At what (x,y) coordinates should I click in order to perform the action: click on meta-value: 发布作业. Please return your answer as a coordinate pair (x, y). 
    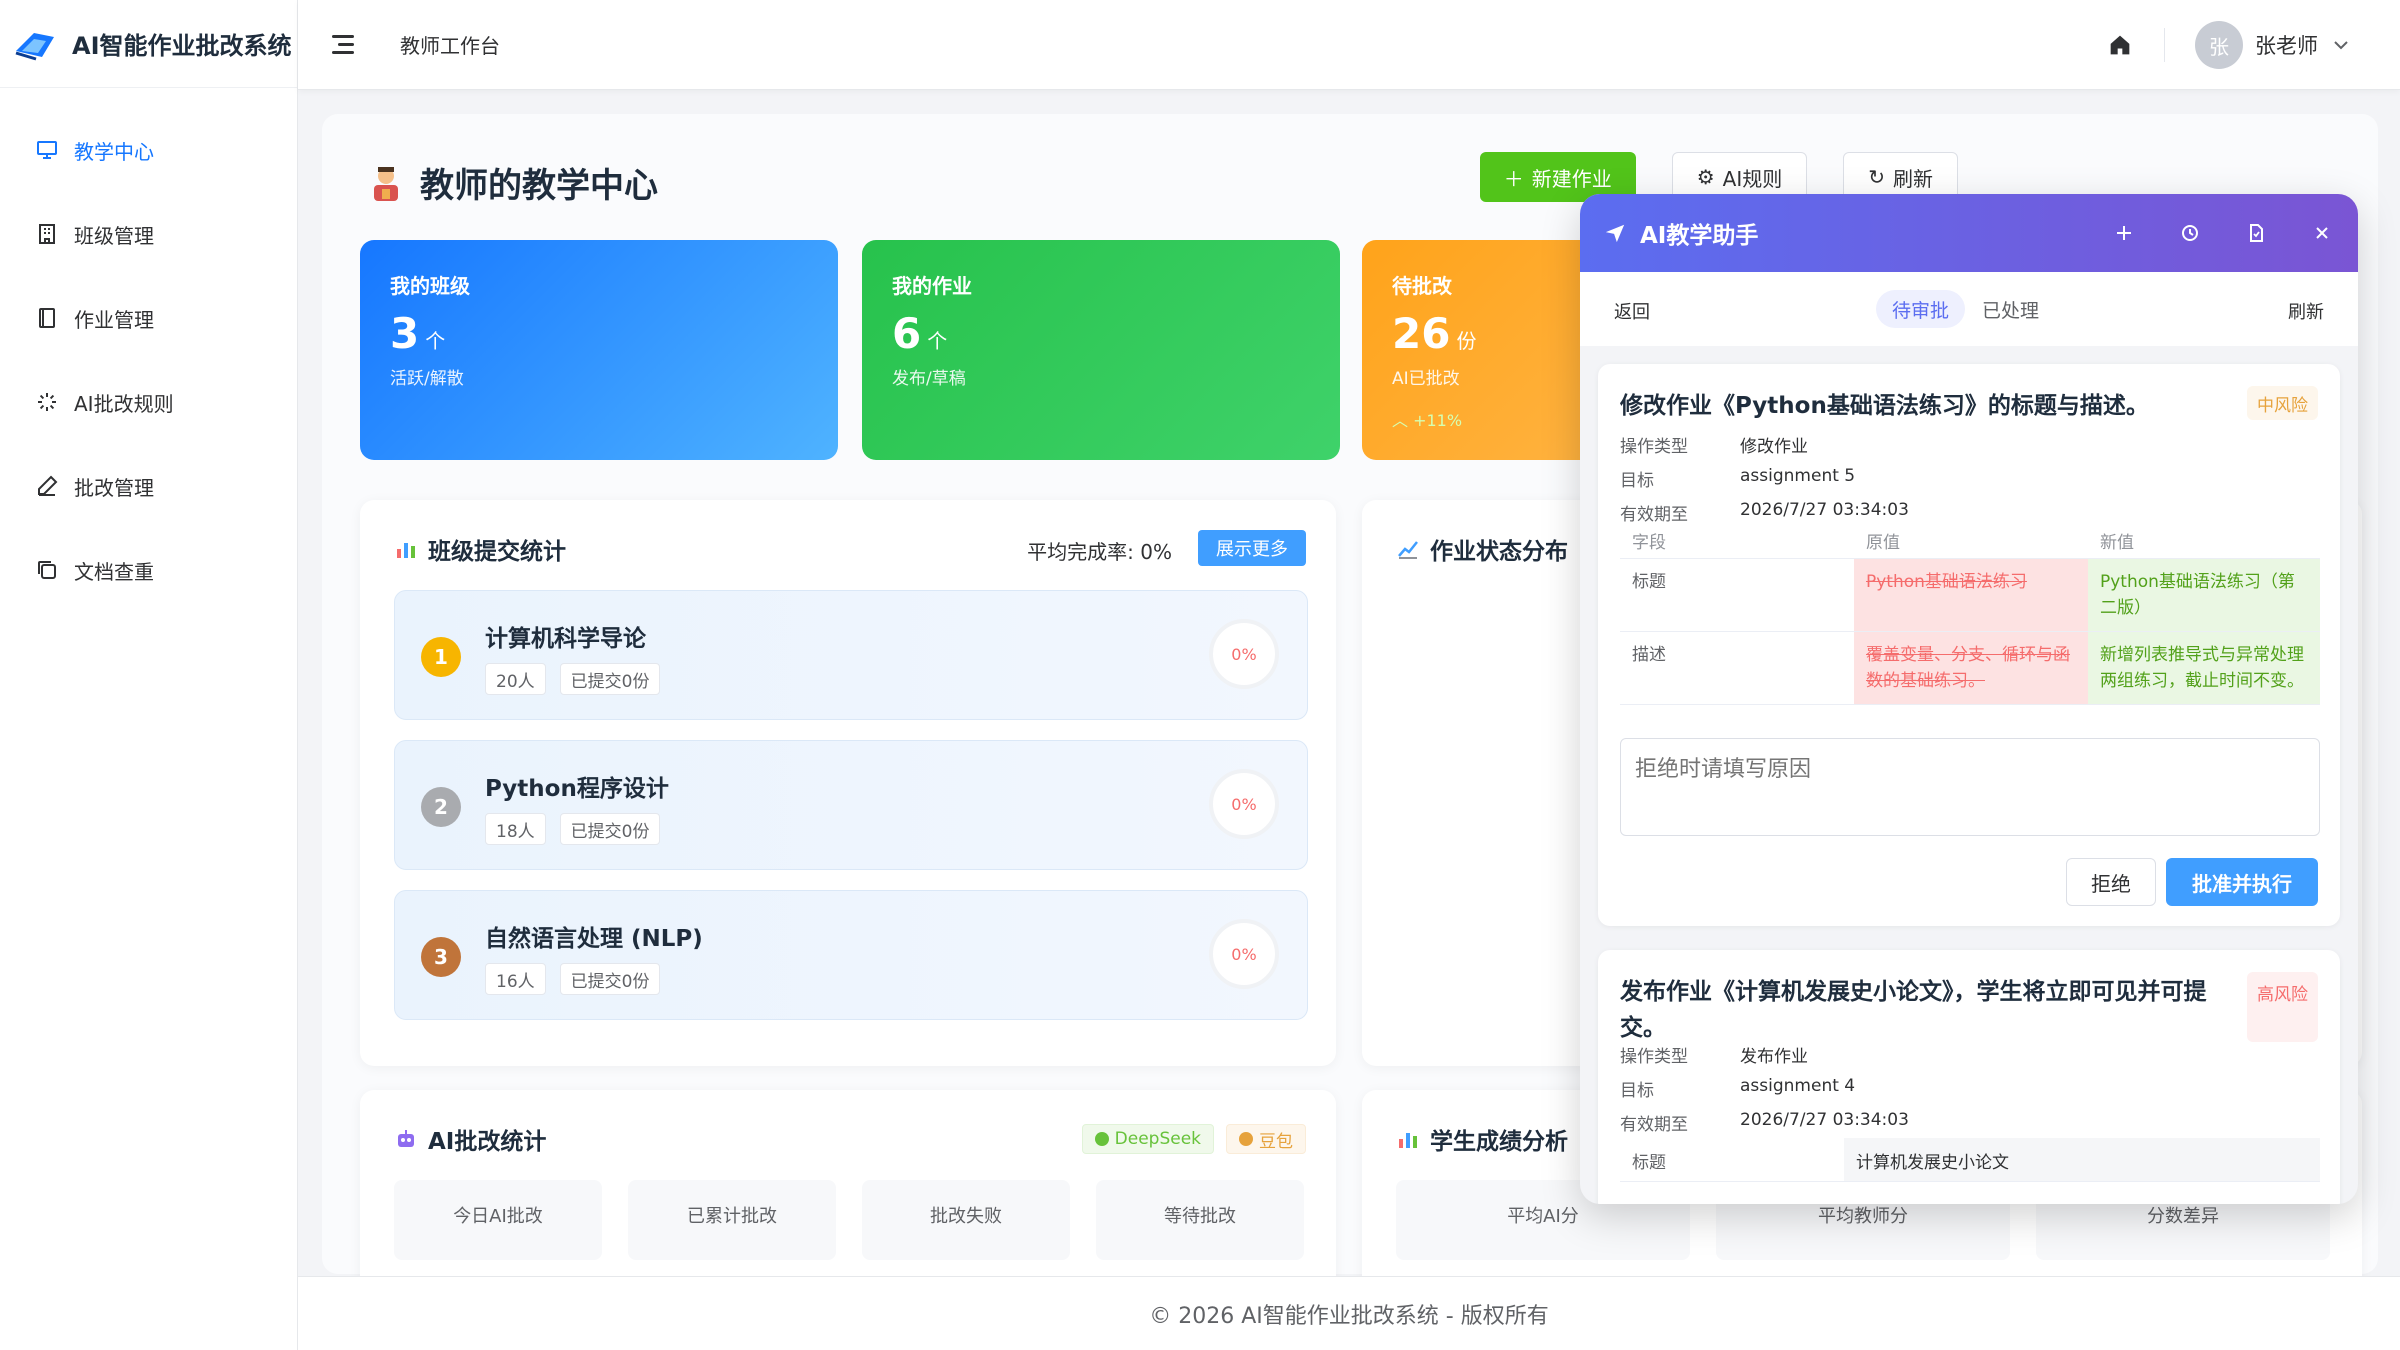
    Looking at the image, I should click on (1774, 1057).